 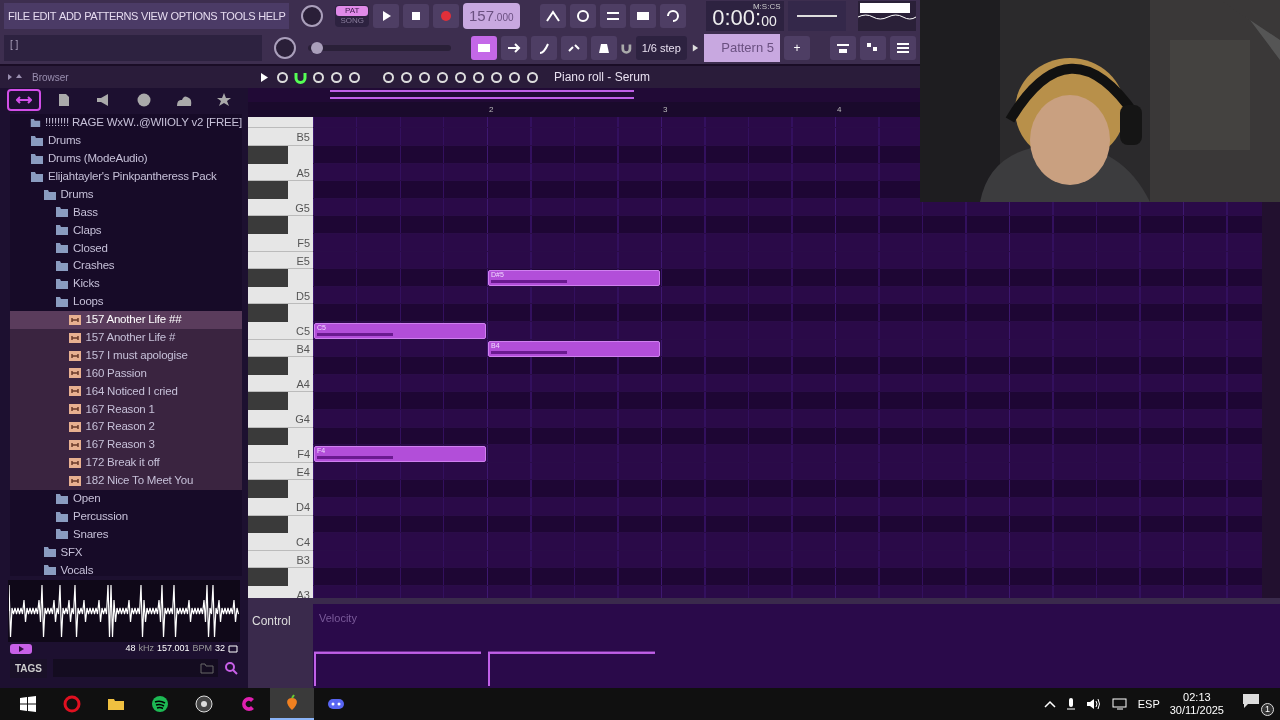 What do you see at coordinates (126, 123) in the screenshot?
I see `tree-item: !!!!!!!! RAGE WxW..@WIIOLY v2 [FREE]` at bounding box center [126, 123].